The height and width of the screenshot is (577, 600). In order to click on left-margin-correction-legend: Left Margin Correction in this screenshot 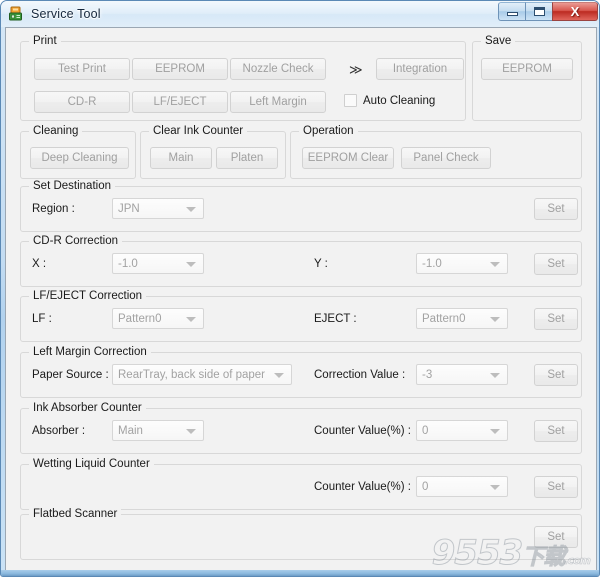, I will do `click(90, 352)`.